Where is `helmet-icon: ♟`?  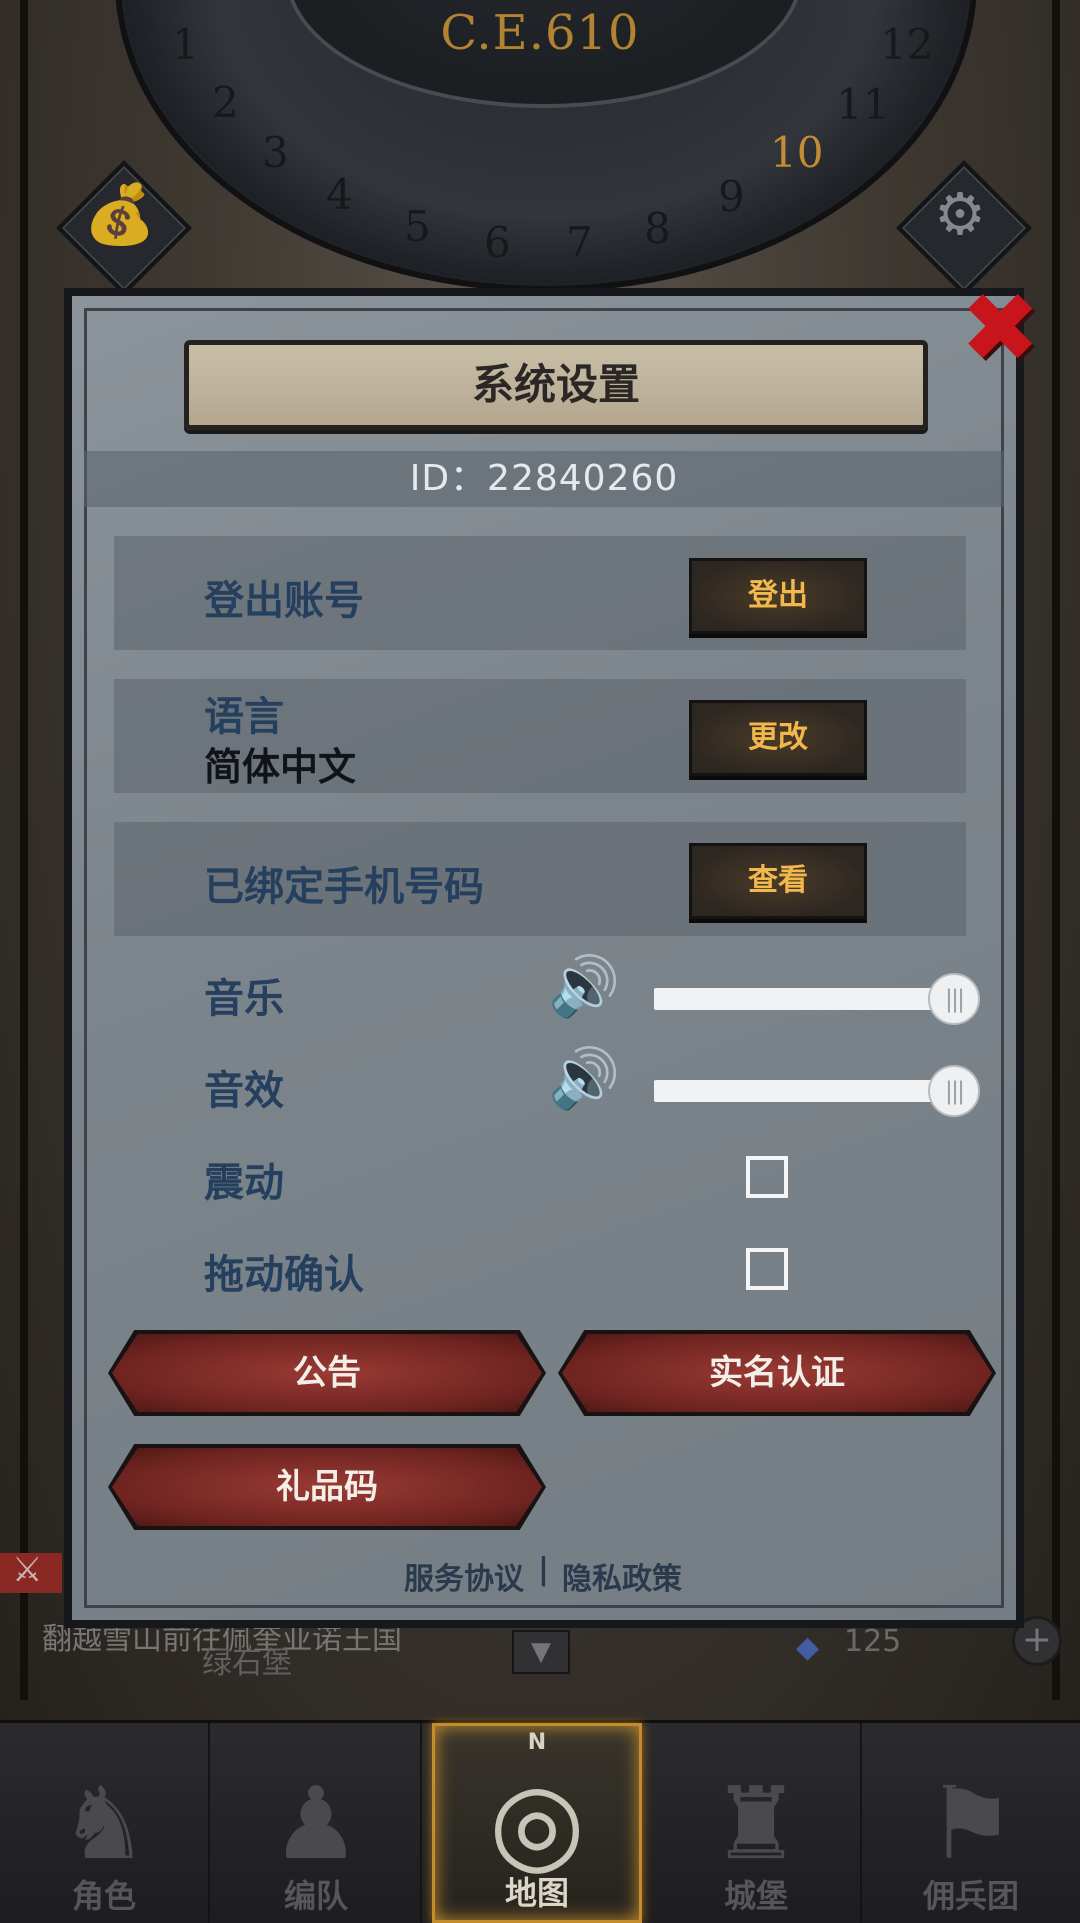
helmet-icon: ♟ is located at coordinates (316, 1823).